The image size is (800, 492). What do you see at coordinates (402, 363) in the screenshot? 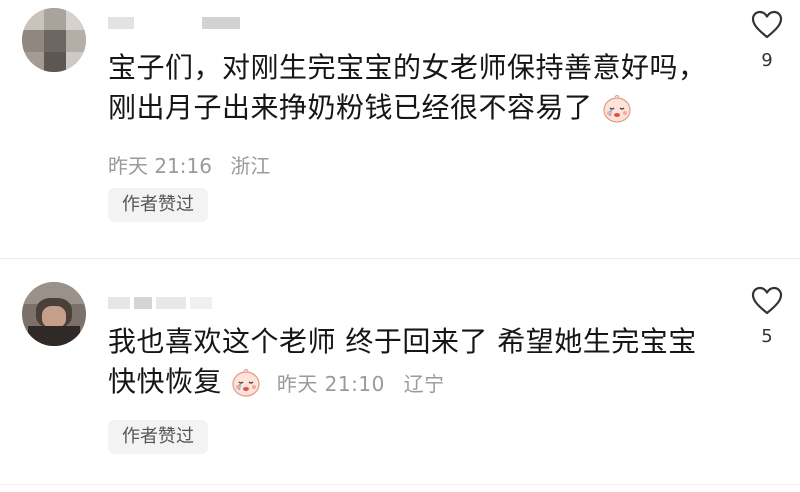
I see `comment-text: 我也喜欢这个老师 终于回来了 希望她生完宝宝 快快恢复 昨天 21:10 辽宁` at bounding box center [402, 363].